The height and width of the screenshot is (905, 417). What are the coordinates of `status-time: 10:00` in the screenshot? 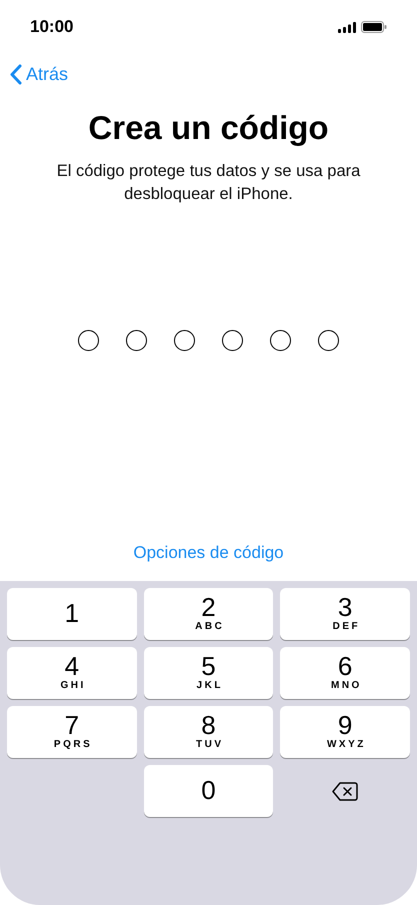 It's located at (52, 27).